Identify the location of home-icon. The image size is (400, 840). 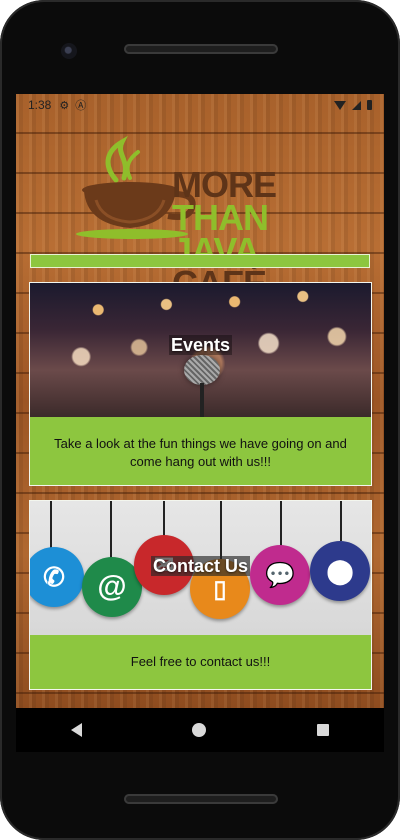
(199, 730).